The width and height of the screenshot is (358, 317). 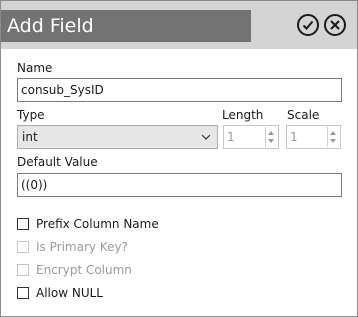 I want to click on chevron-down-icon, so click(x=206, y=137).